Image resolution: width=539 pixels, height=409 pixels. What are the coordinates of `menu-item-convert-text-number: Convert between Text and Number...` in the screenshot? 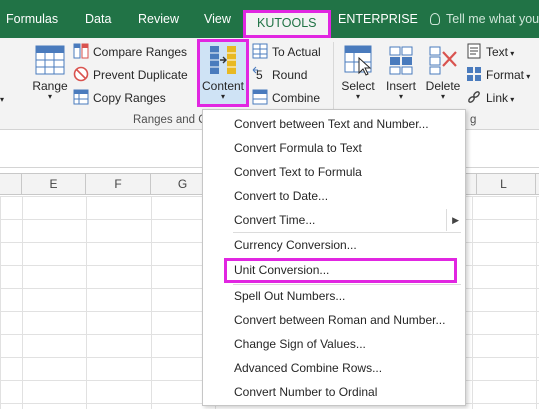 It's located at (334, 124).